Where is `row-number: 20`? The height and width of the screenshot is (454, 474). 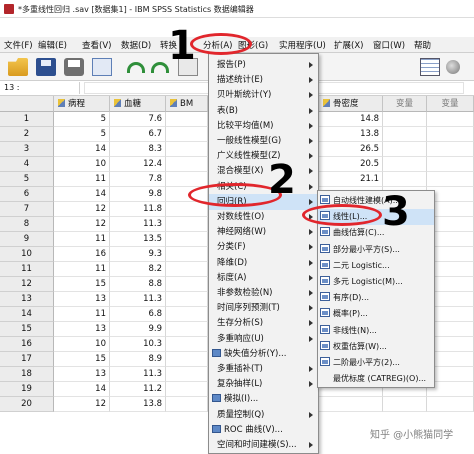 row-number: 20 is located at coordinates (27, 404).